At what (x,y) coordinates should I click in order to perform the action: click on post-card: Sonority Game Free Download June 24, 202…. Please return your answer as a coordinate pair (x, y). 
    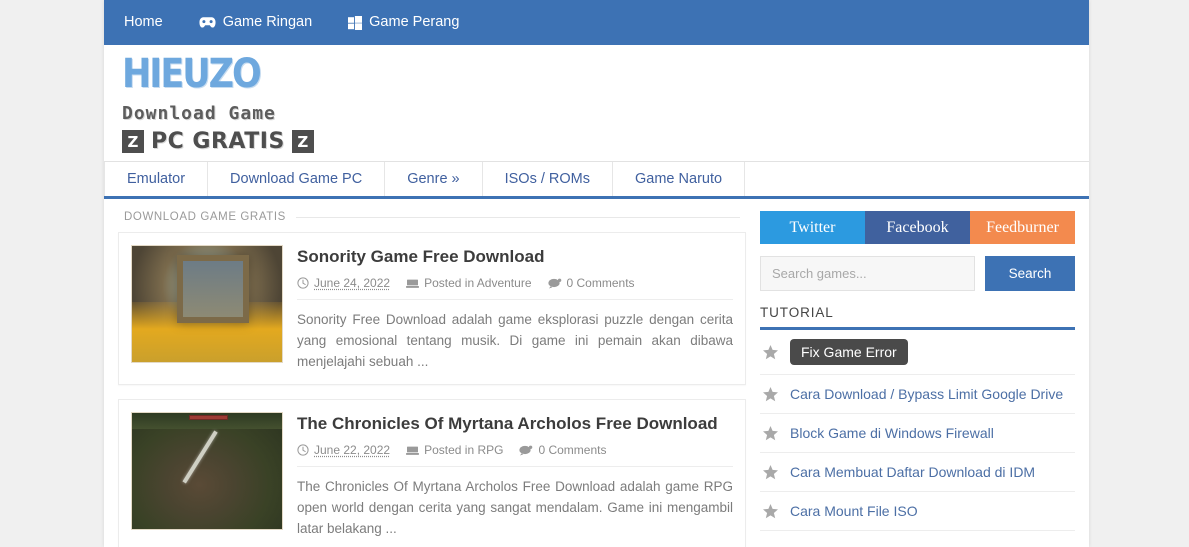
    Looking at the image, I should click on (432, 308).